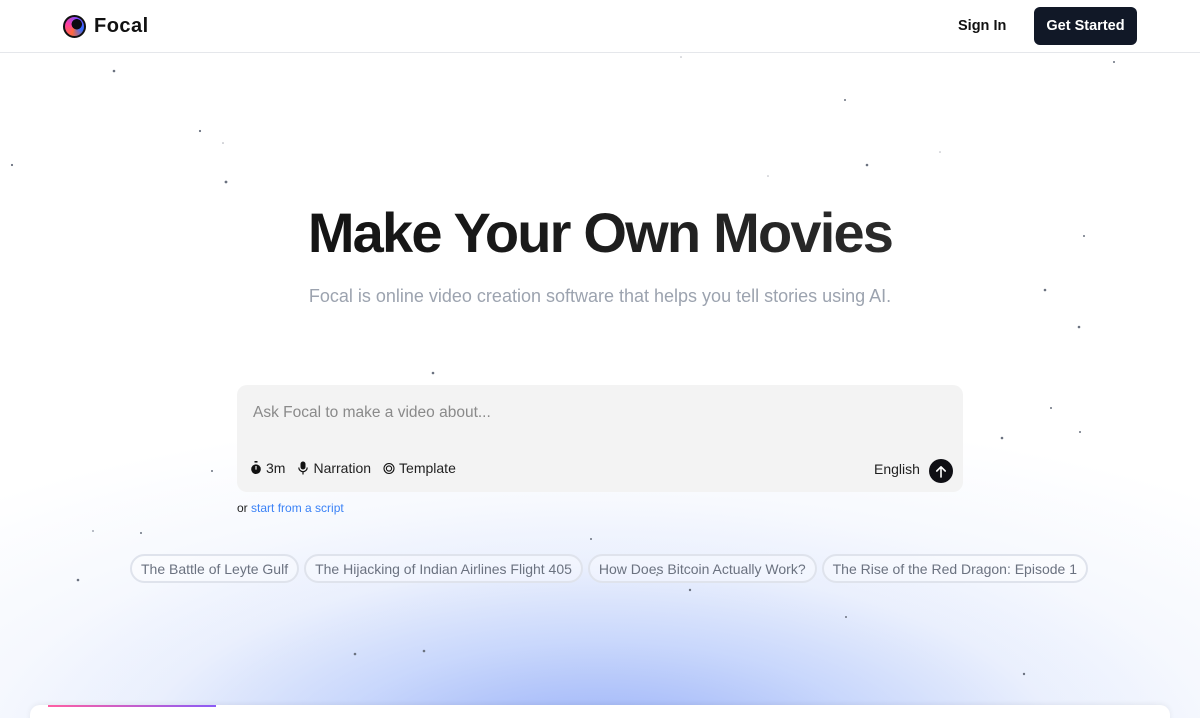  Describe the element at coordinates (74, 26) in the screenshot. I see `focal-logo-icon` at that location.